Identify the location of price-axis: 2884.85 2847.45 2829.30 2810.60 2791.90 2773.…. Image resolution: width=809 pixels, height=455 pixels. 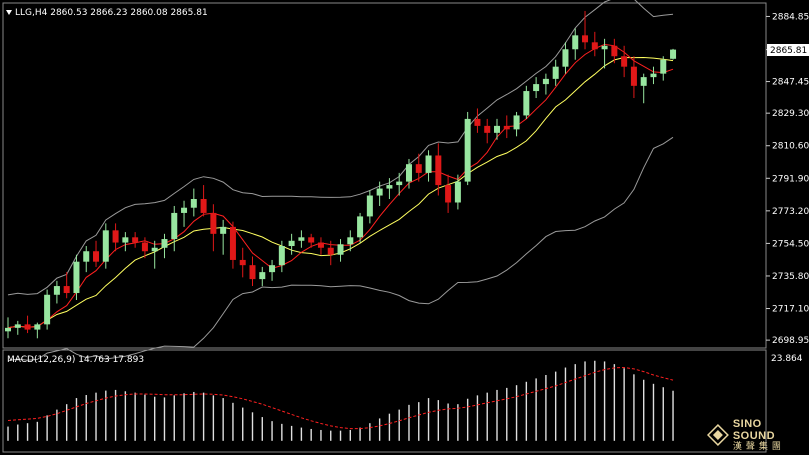
(787, 179).